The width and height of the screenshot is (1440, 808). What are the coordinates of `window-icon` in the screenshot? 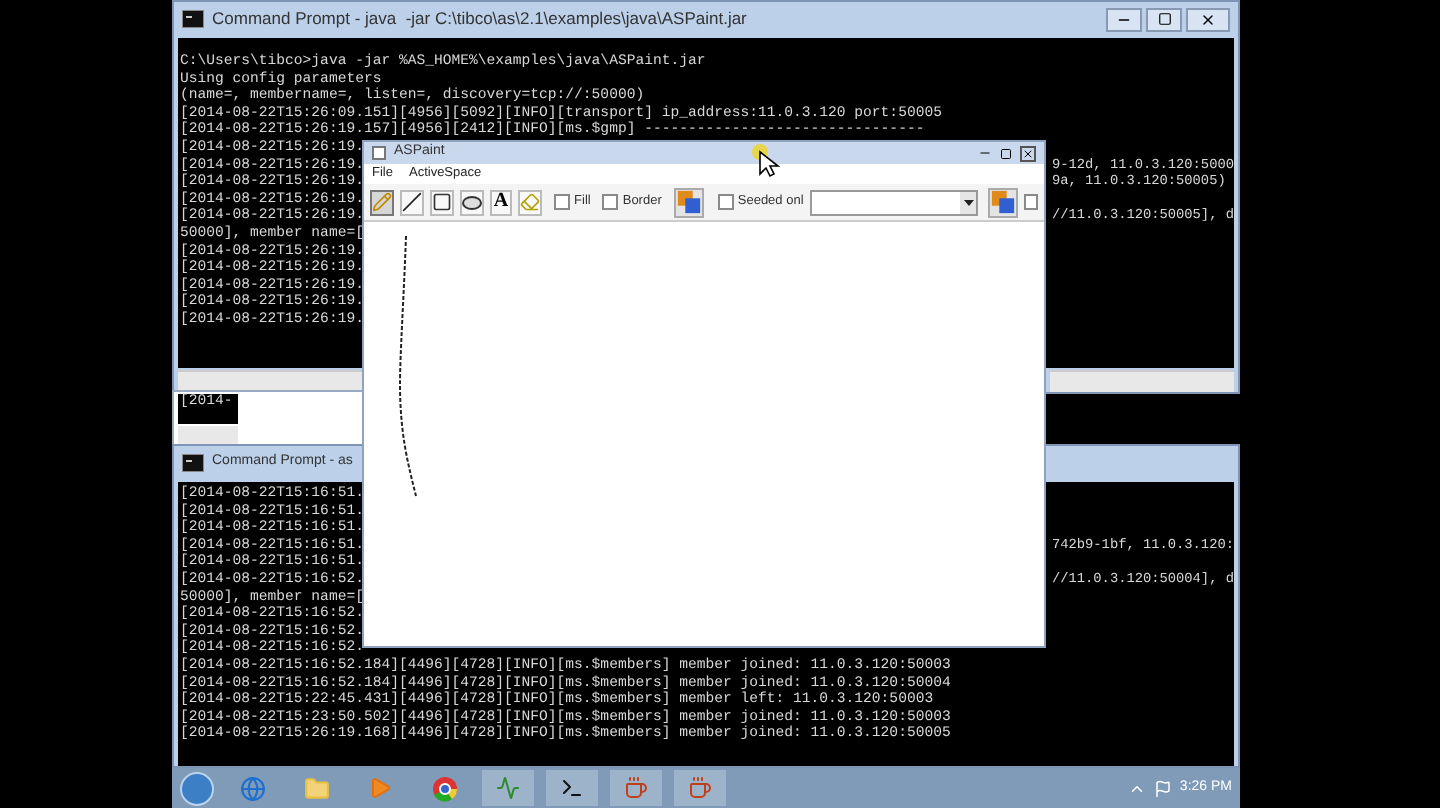 It's located at (379, 153).